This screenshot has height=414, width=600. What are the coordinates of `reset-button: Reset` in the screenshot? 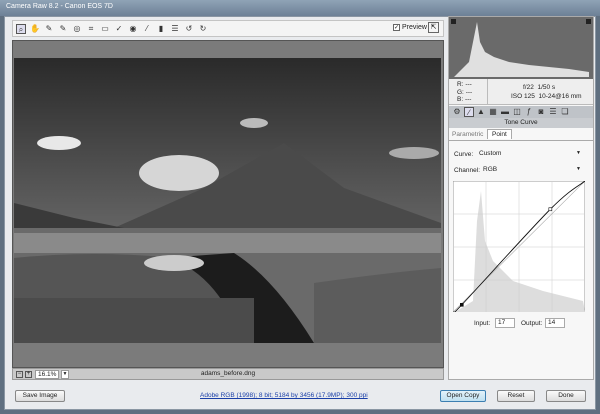 It's located at (516, 396).